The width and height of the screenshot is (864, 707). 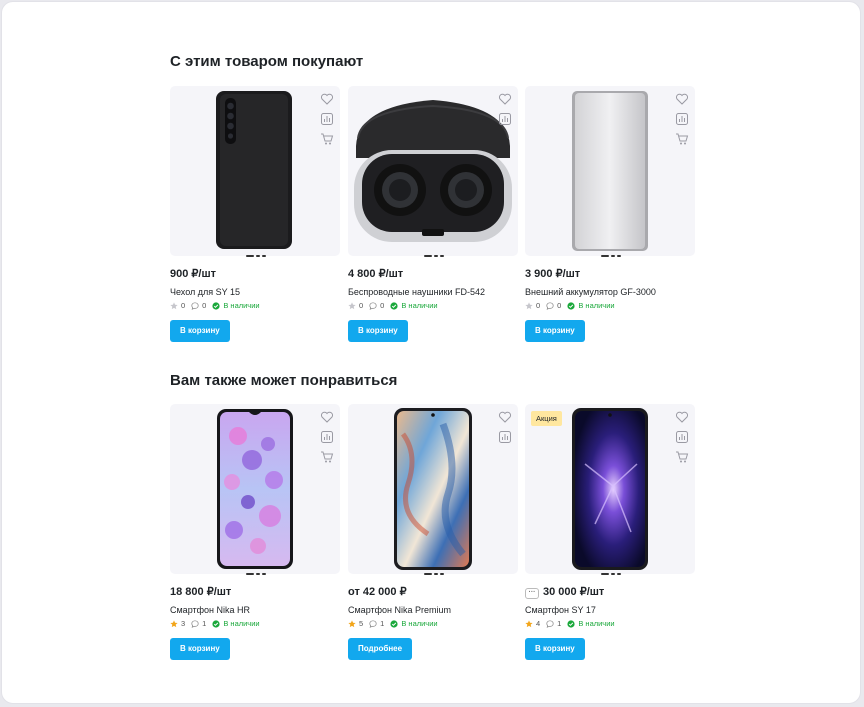 I want to click on phone-case-image, so click(x=254, y=170).